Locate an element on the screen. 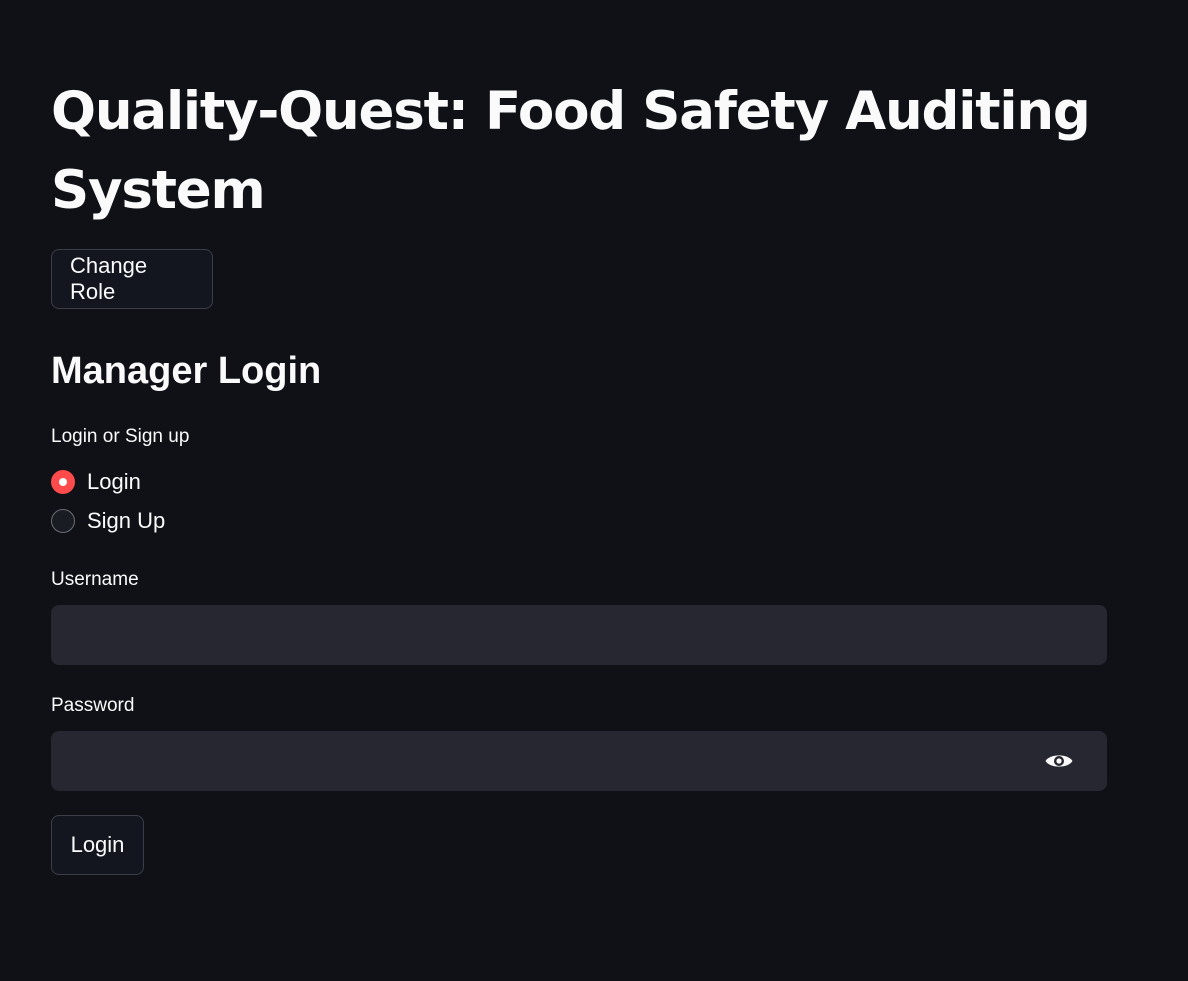  eye-icon is located at coordinates (1059, 761).